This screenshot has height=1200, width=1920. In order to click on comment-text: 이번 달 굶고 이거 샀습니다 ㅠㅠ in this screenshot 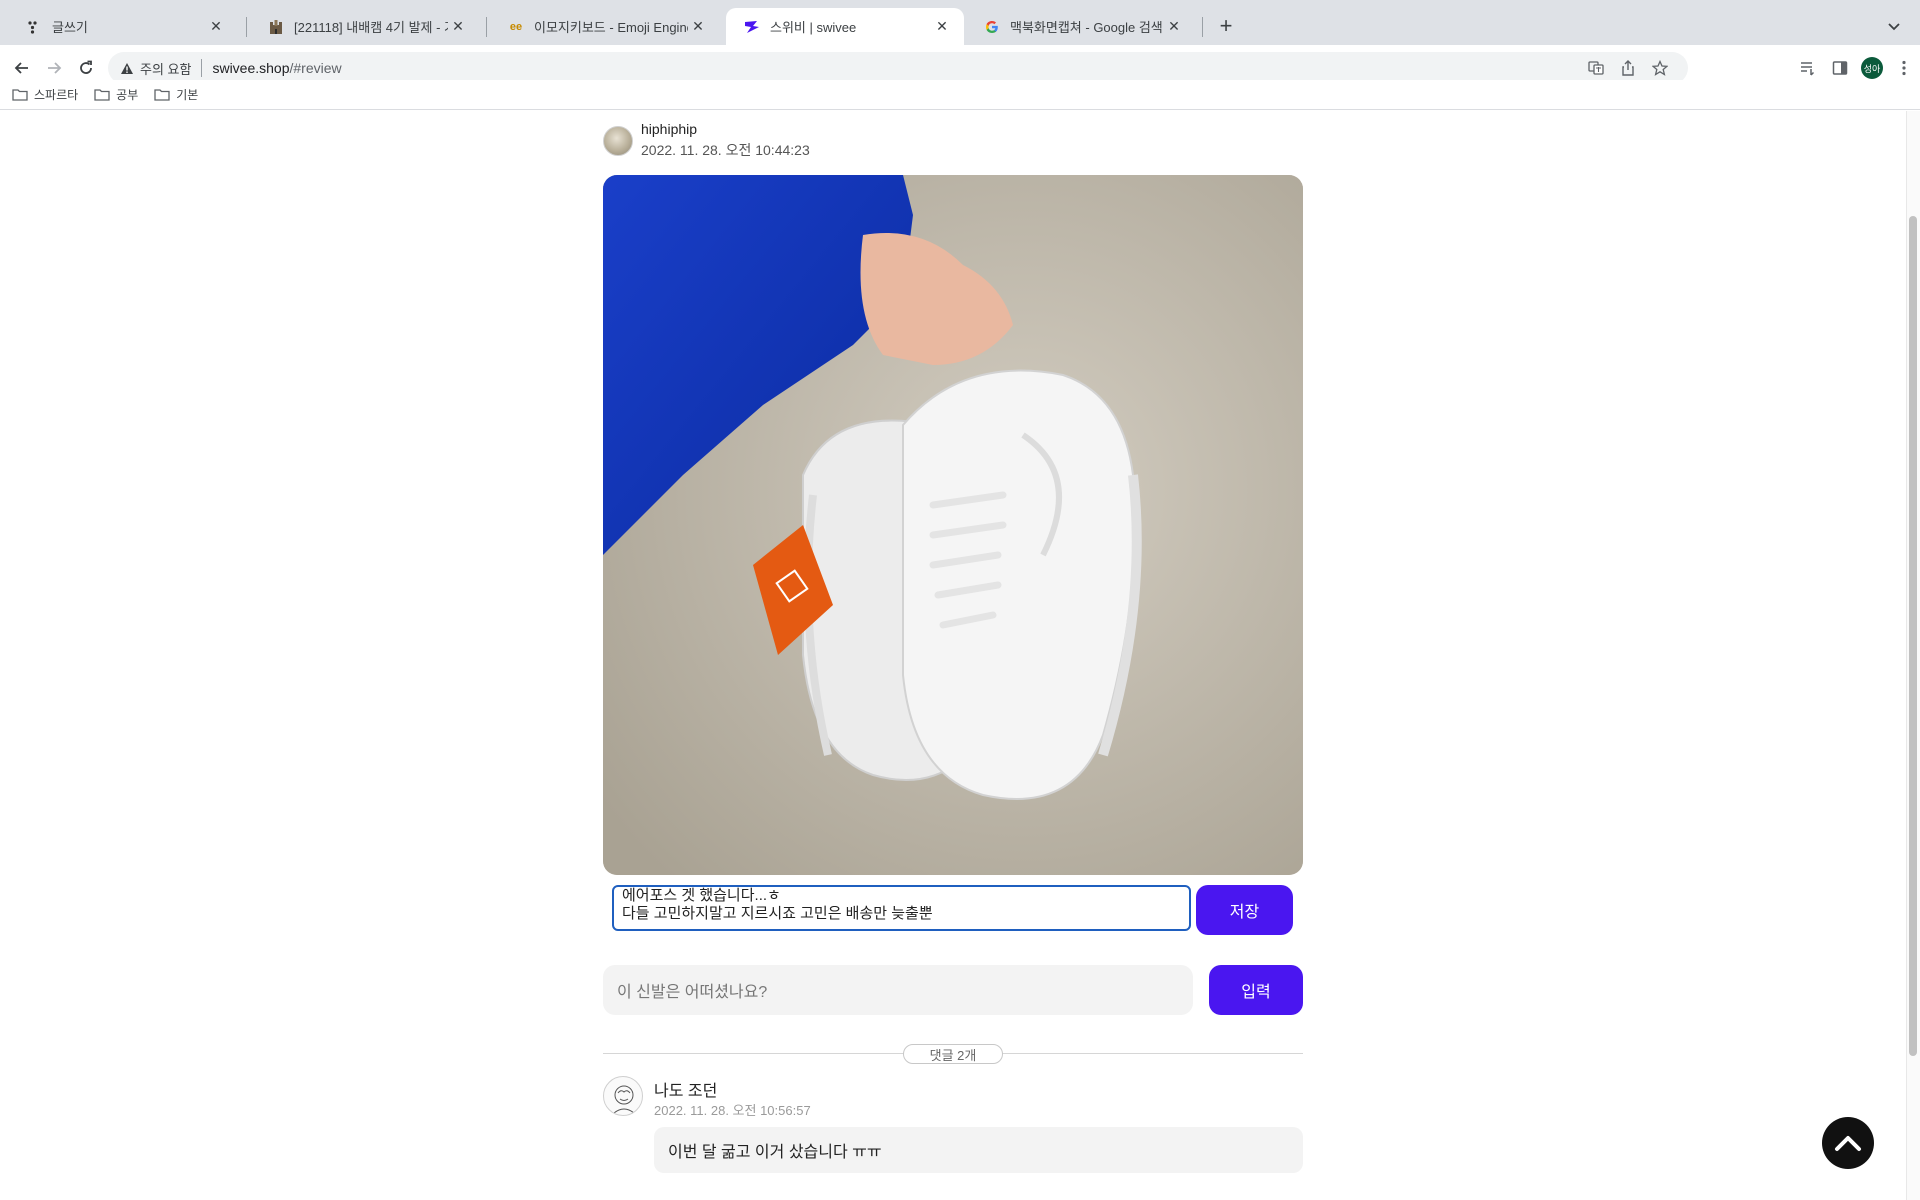, I will do `click(978, 1150)`.